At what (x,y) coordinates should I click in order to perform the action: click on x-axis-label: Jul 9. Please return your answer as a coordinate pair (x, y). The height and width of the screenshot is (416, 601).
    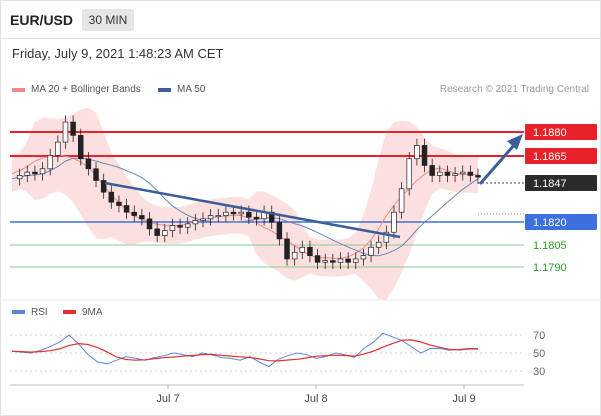
    Looking at the image, I should click on (463, 399).